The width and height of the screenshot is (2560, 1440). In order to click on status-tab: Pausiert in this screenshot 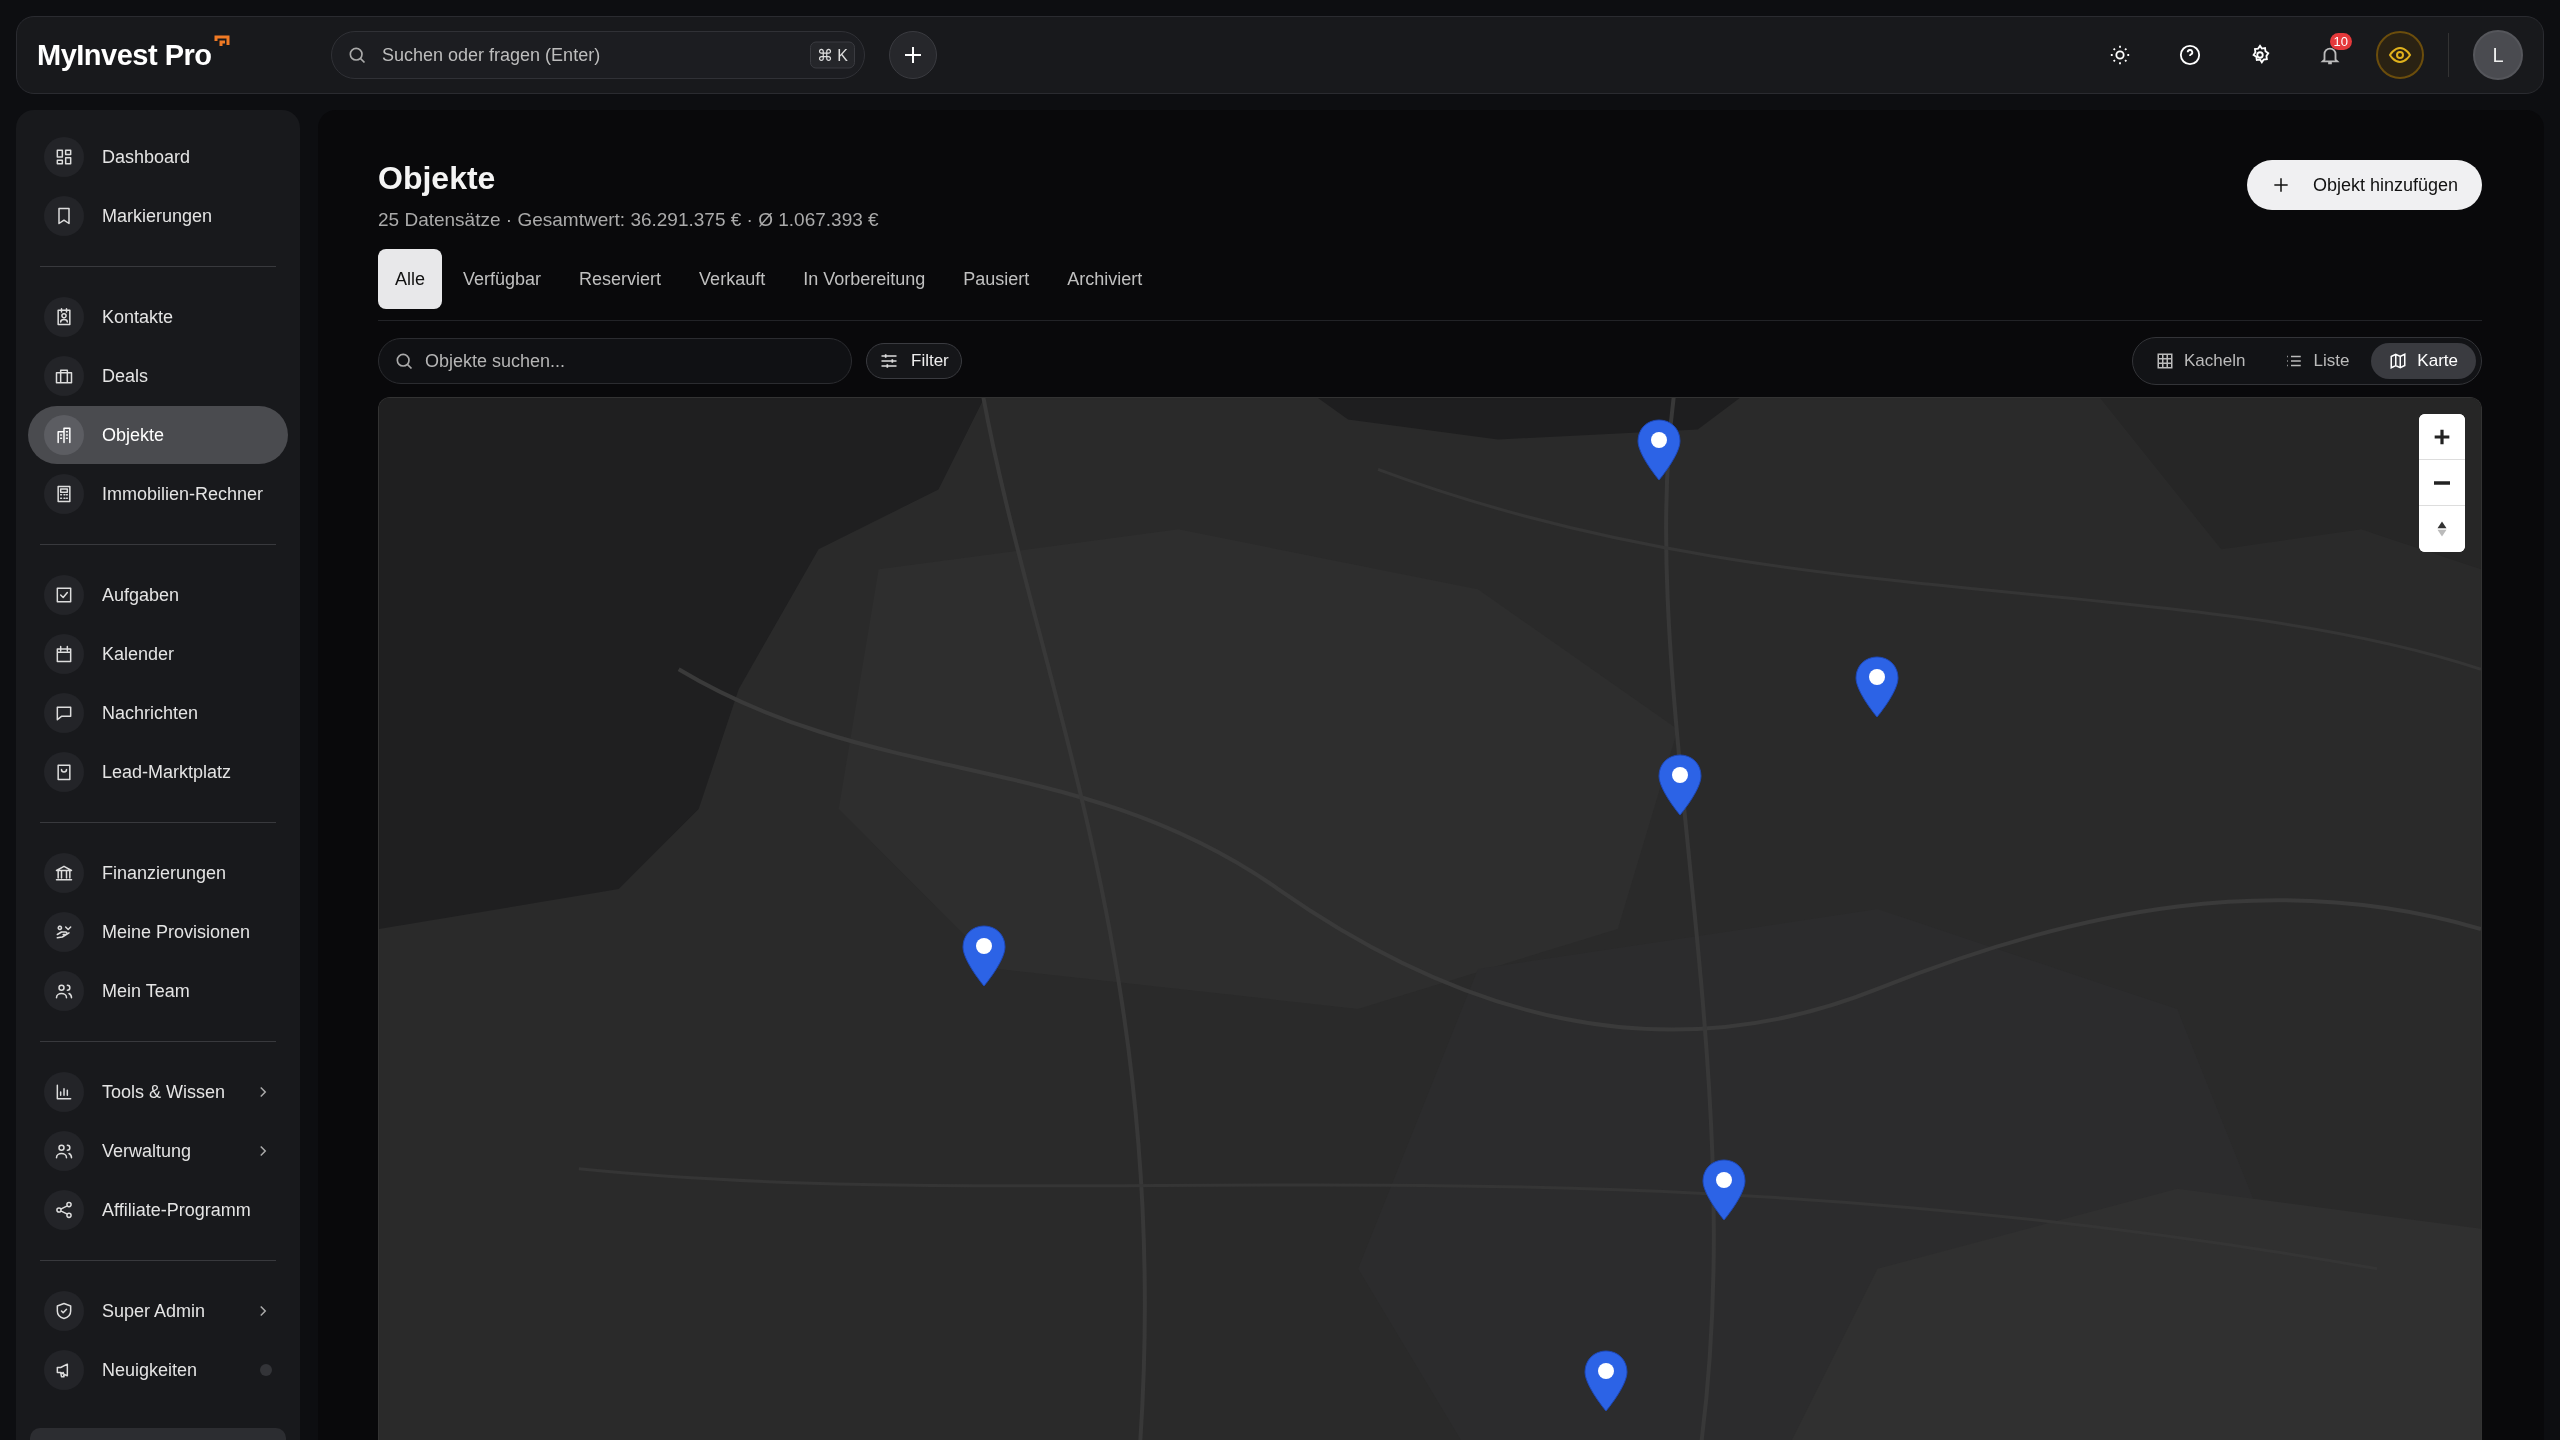, I will do `click(996, 279)`.